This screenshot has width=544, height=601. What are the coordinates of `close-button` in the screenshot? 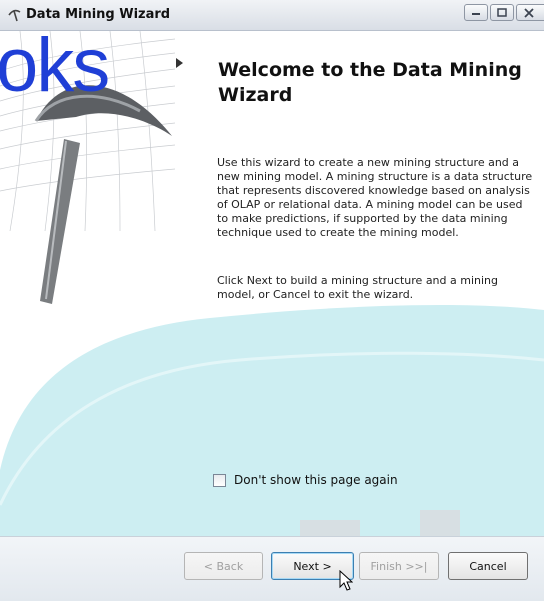 It's located at (530, 12).